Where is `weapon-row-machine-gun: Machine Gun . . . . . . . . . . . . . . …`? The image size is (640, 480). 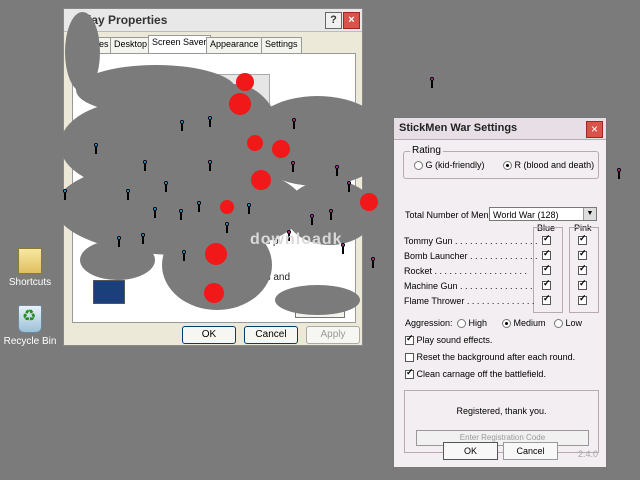
weapon-row-machine-gun: Machine Gun . . . . . . . . . . . . . . … is located at coordinates (469, 286).